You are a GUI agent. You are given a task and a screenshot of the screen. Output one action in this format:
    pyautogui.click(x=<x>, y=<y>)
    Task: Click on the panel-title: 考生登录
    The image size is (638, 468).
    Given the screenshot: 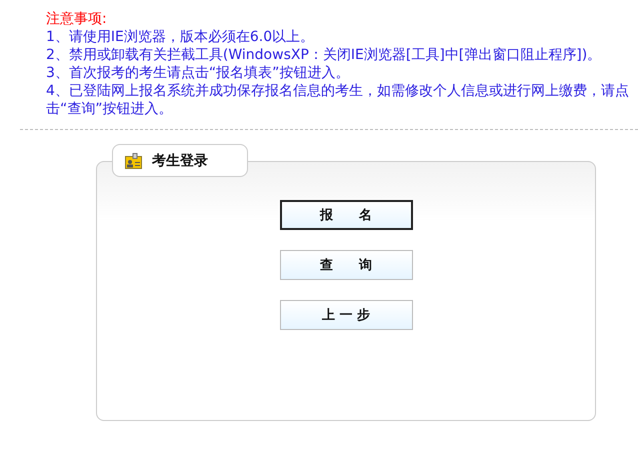 What is the action you would take?
    pyautogui.click(x=180, y=161)
    